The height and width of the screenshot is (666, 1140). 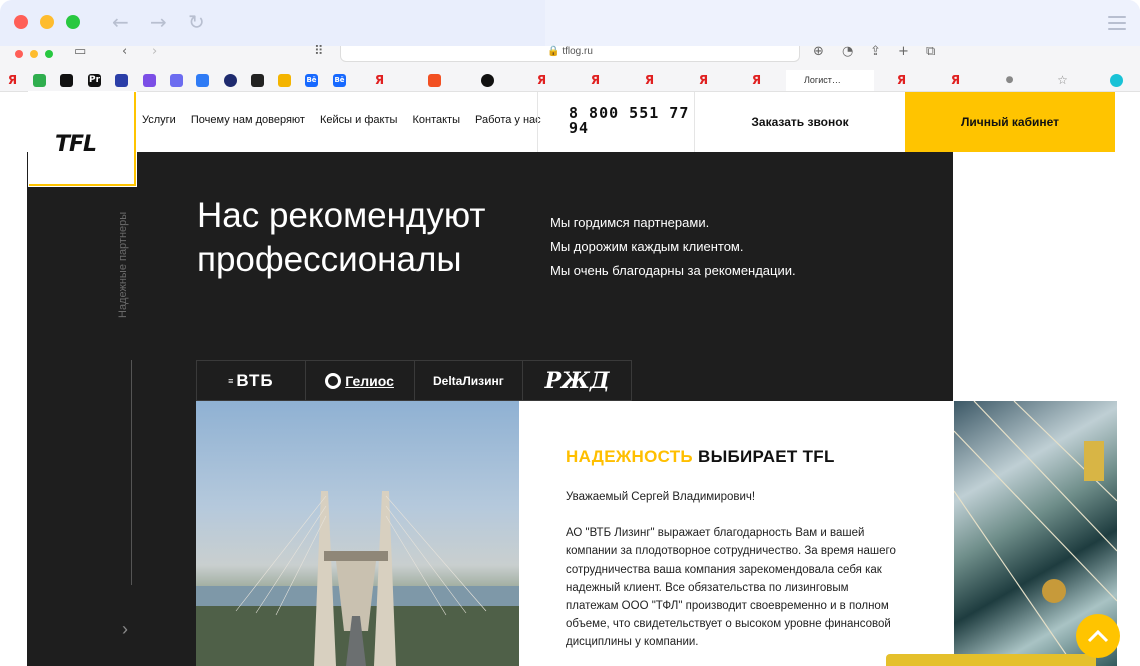 I want to click on phone-number: 8 800 551 77 94, so click(x=615, y=122).